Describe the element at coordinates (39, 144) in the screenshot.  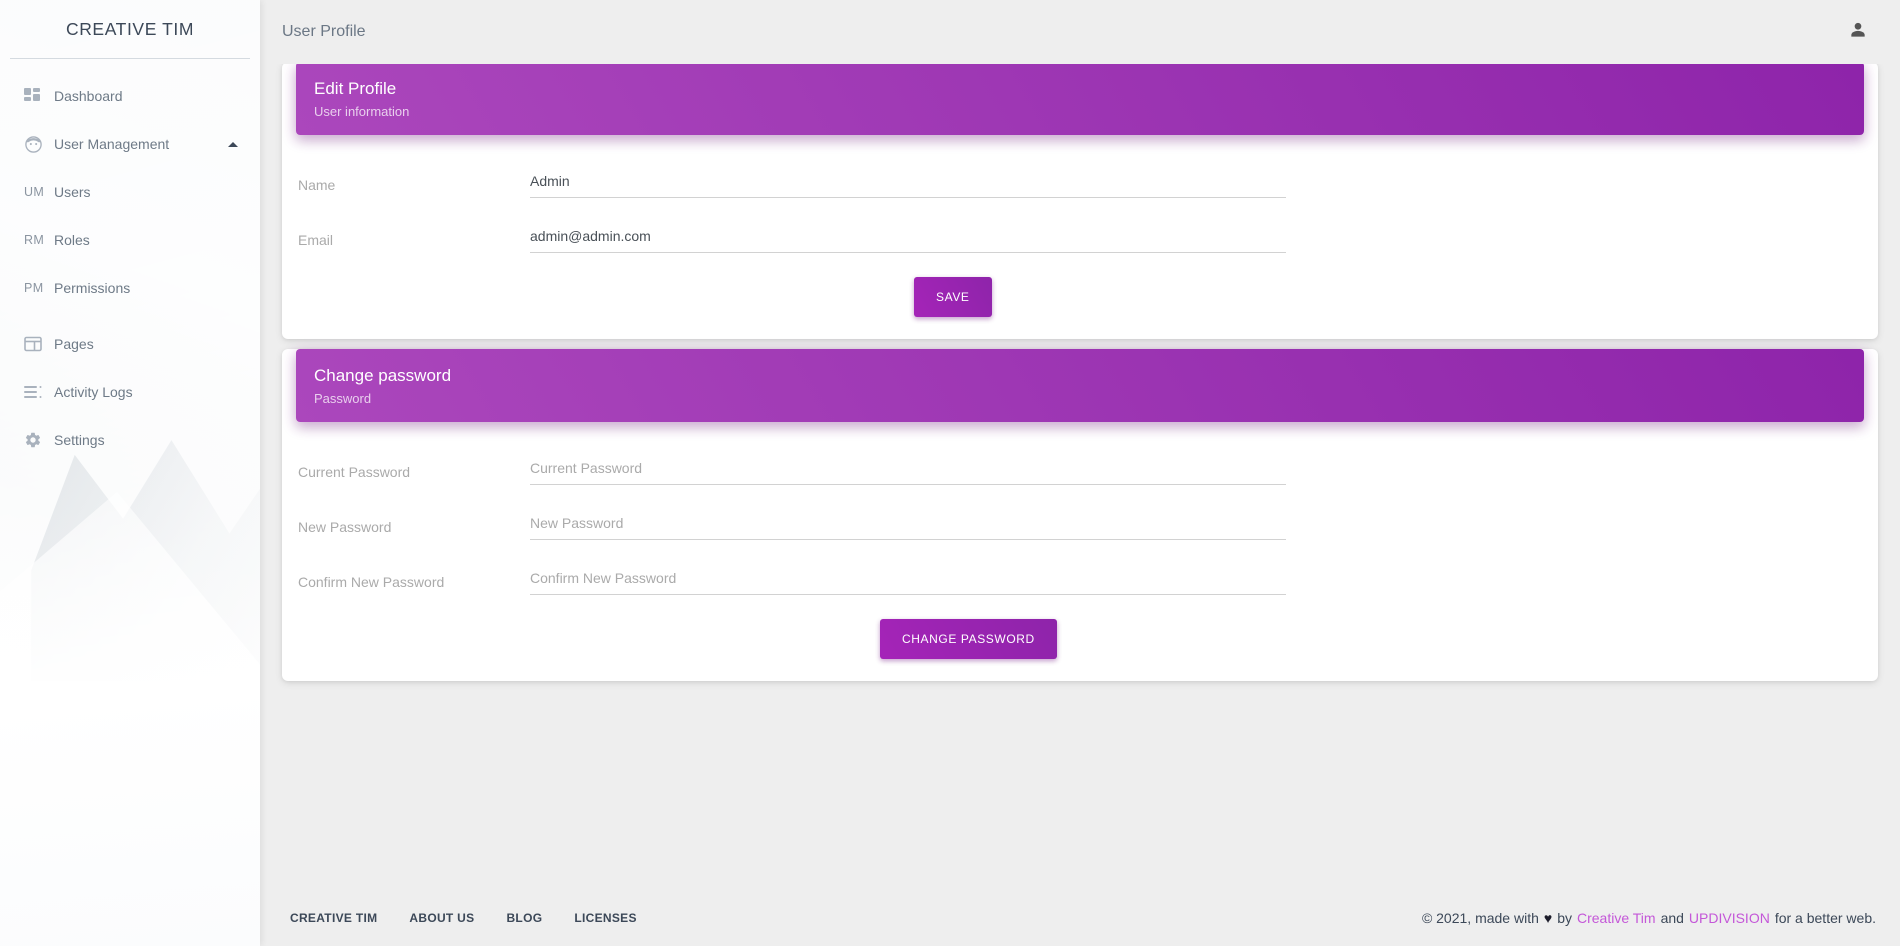
I see `user-face-icon` at that location.